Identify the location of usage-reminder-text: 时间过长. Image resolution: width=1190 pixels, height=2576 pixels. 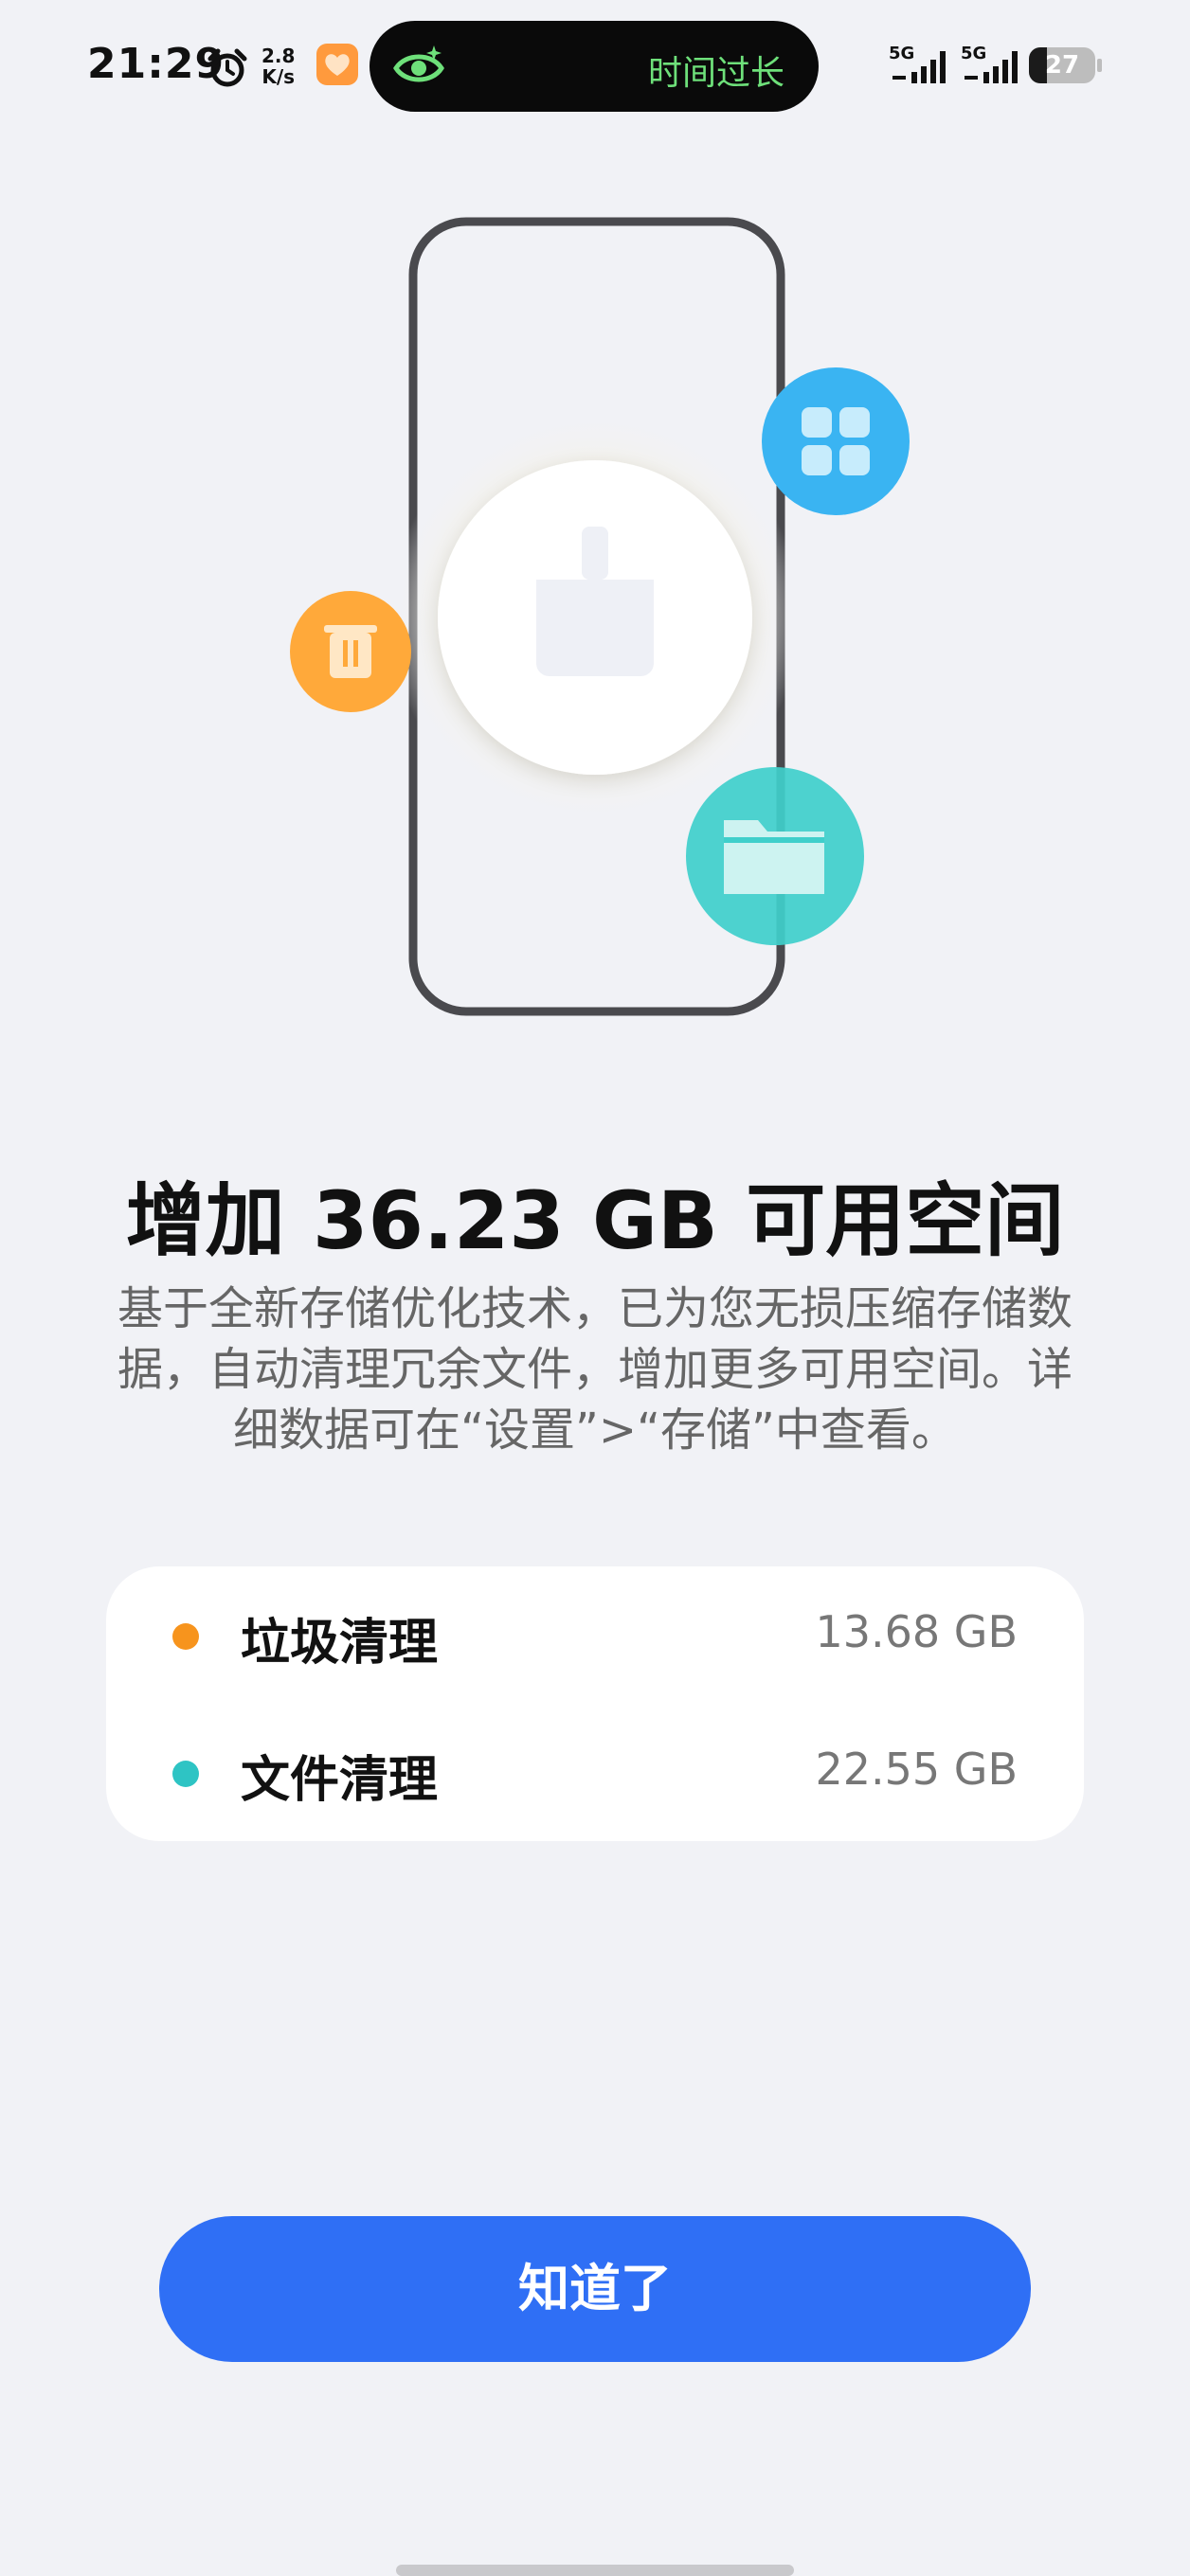
(715, 73).